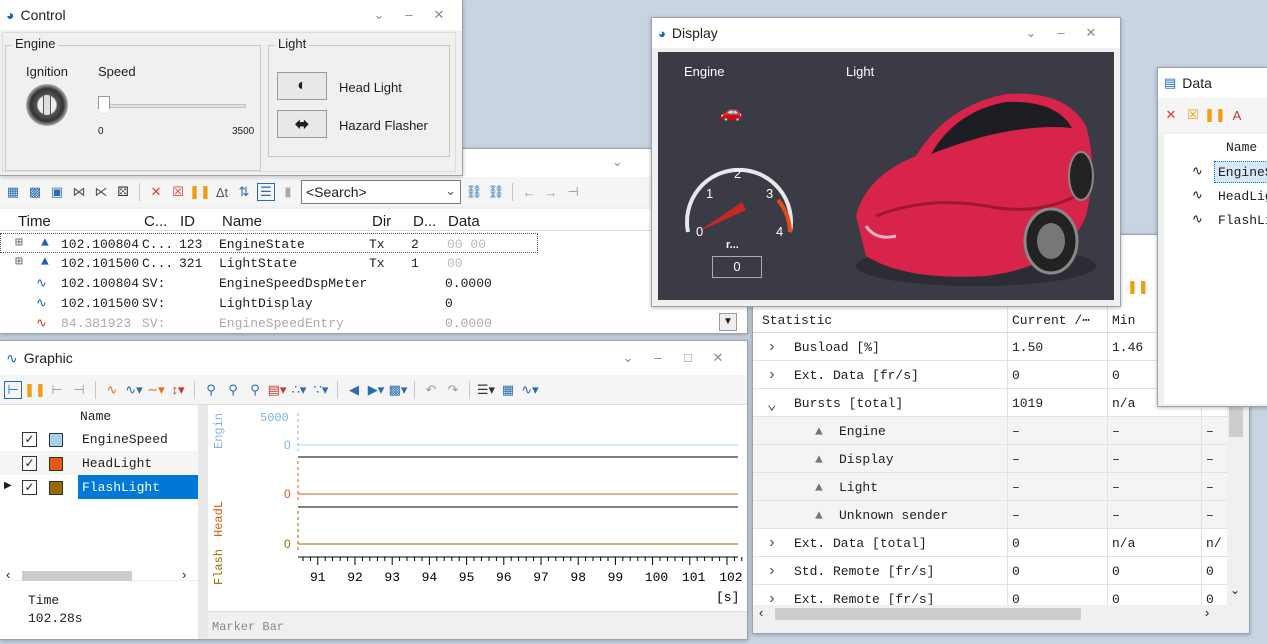 The height and width of the screenshot is (644, 1267). I want to click on minimize-icon: ⌄, so click(617, 162).